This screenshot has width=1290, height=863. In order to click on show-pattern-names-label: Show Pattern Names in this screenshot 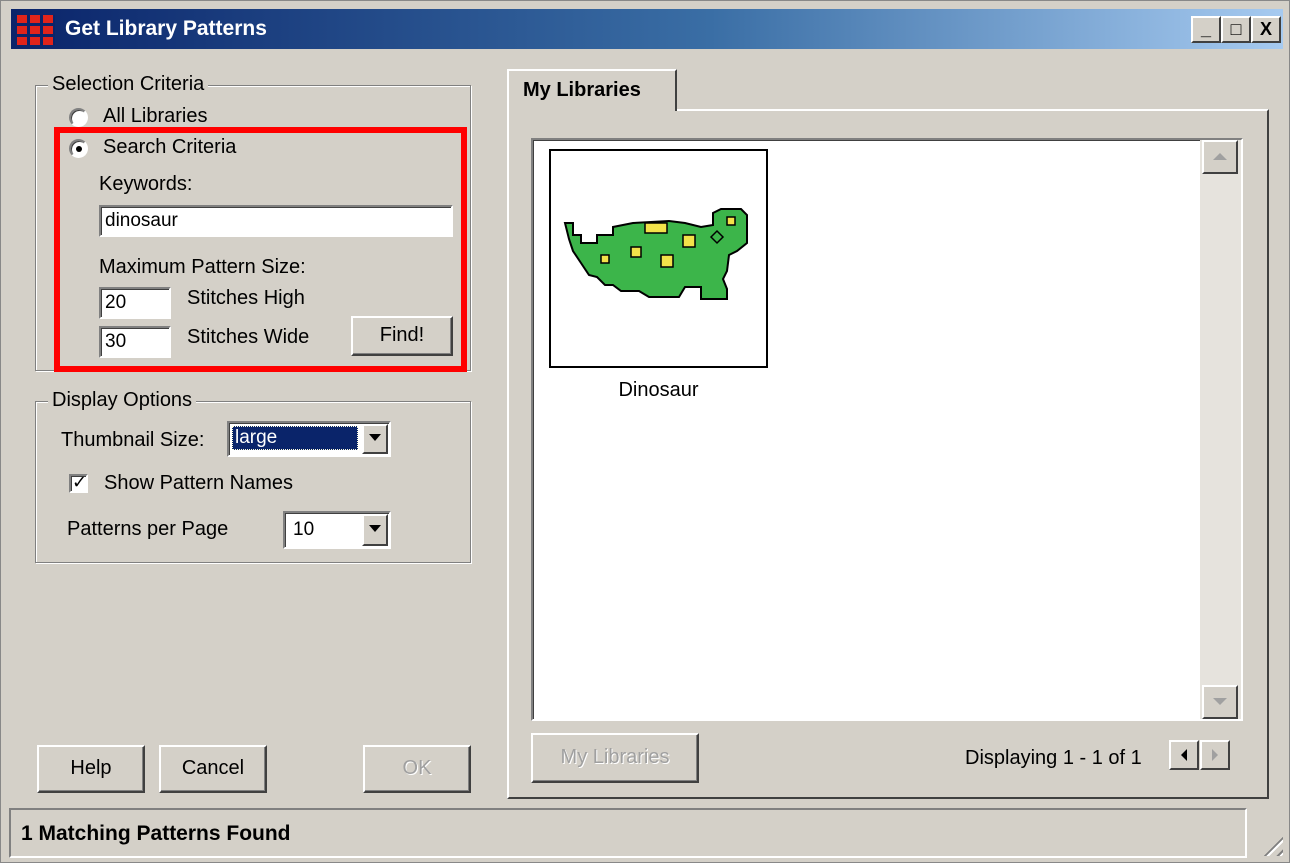, I will do `click(198, 483)`.